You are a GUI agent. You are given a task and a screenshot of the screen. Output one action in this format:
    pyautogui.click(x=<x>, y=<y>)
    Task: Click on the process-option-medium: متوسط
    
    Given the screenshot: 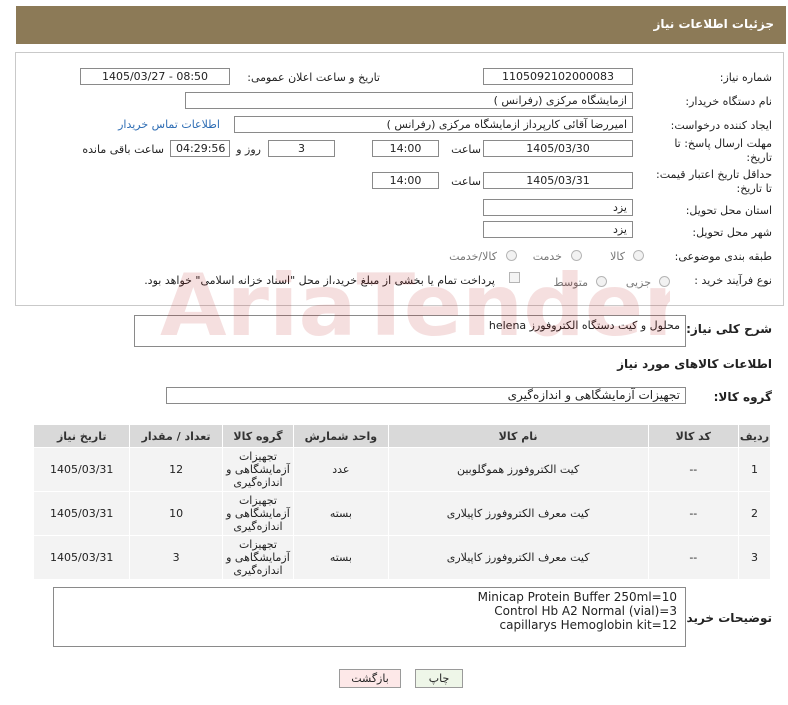 What is the action you would take?
    pyautogui.click(x=570, y=282)
    